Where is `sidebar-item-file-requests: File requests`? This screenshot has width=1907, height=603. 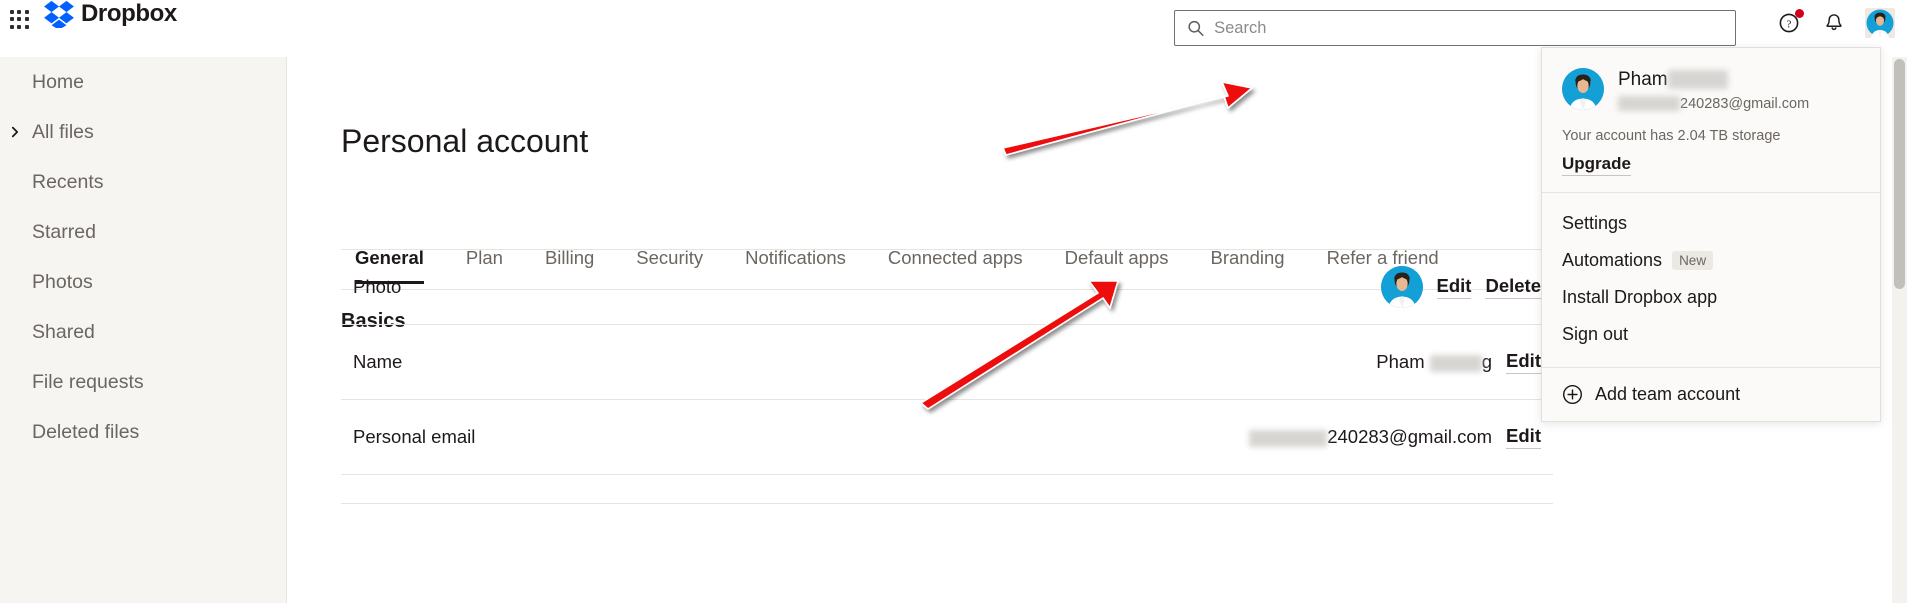
sidebar-item-file-requests: File requests is located at coordinates (143, 382).